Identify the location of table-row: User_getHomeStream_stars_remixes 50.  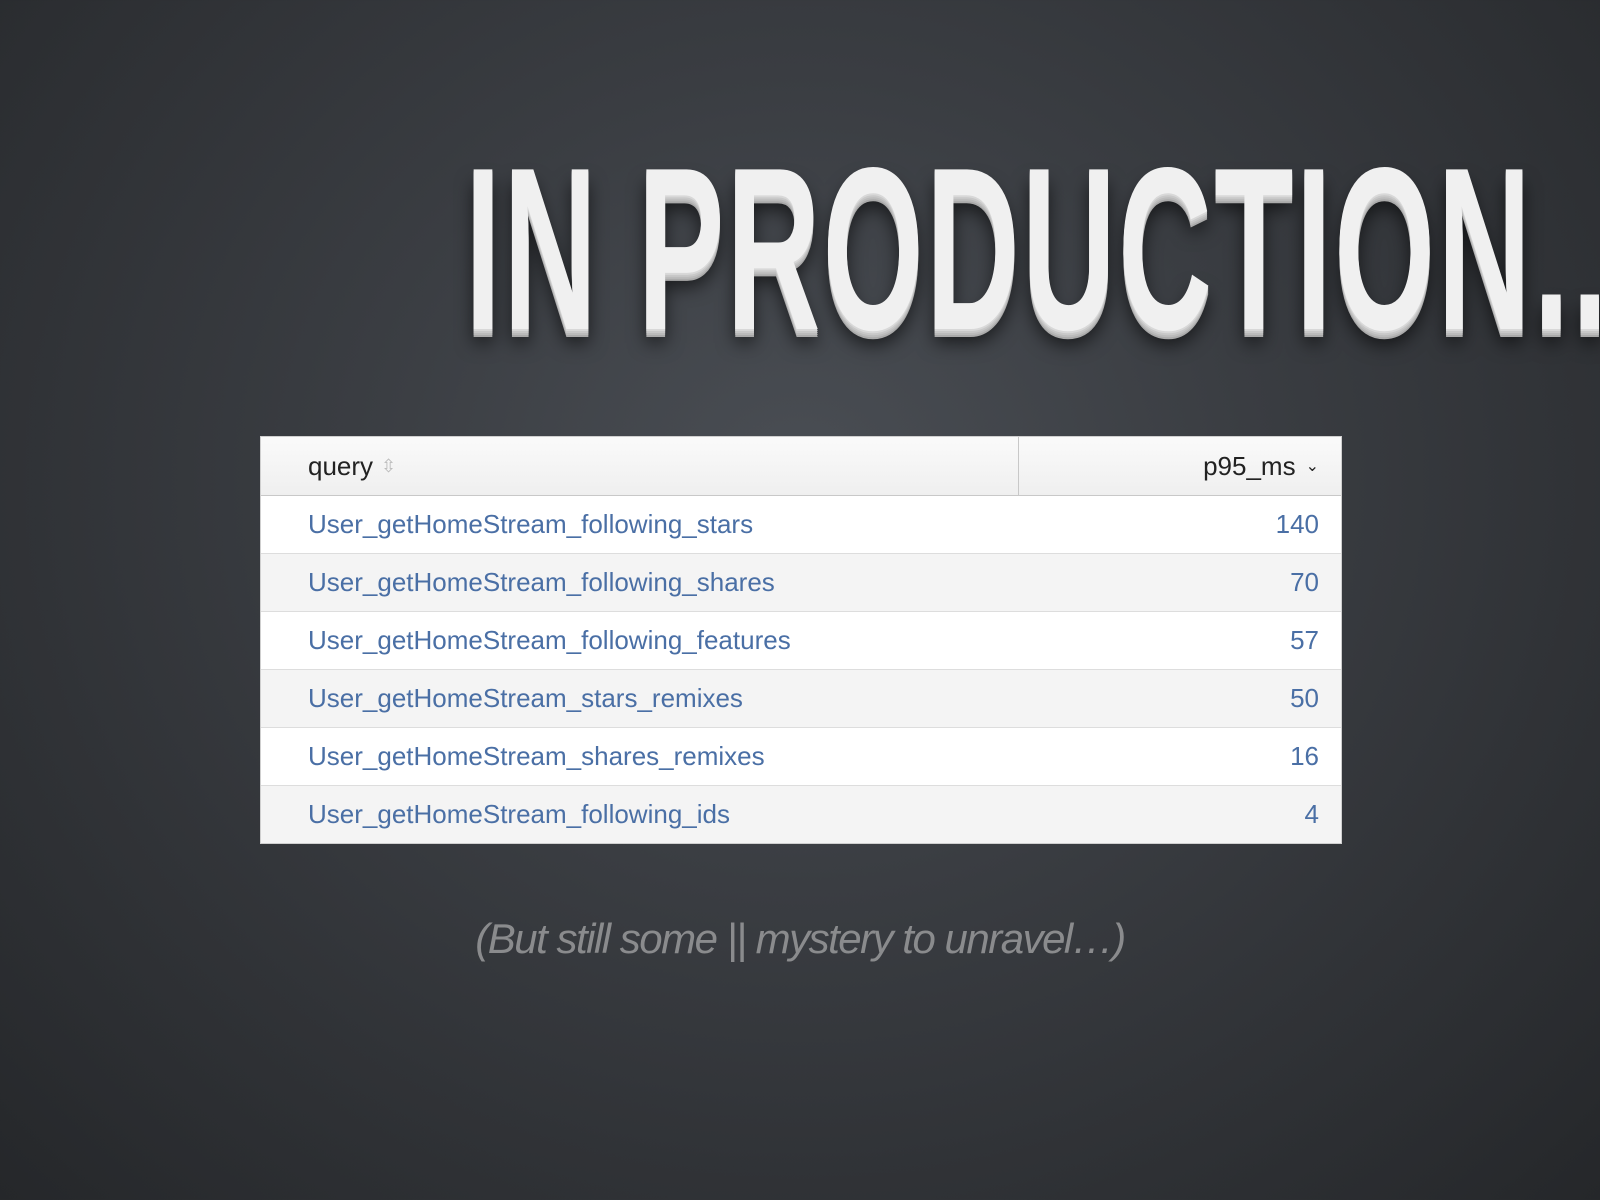
(801, 699).